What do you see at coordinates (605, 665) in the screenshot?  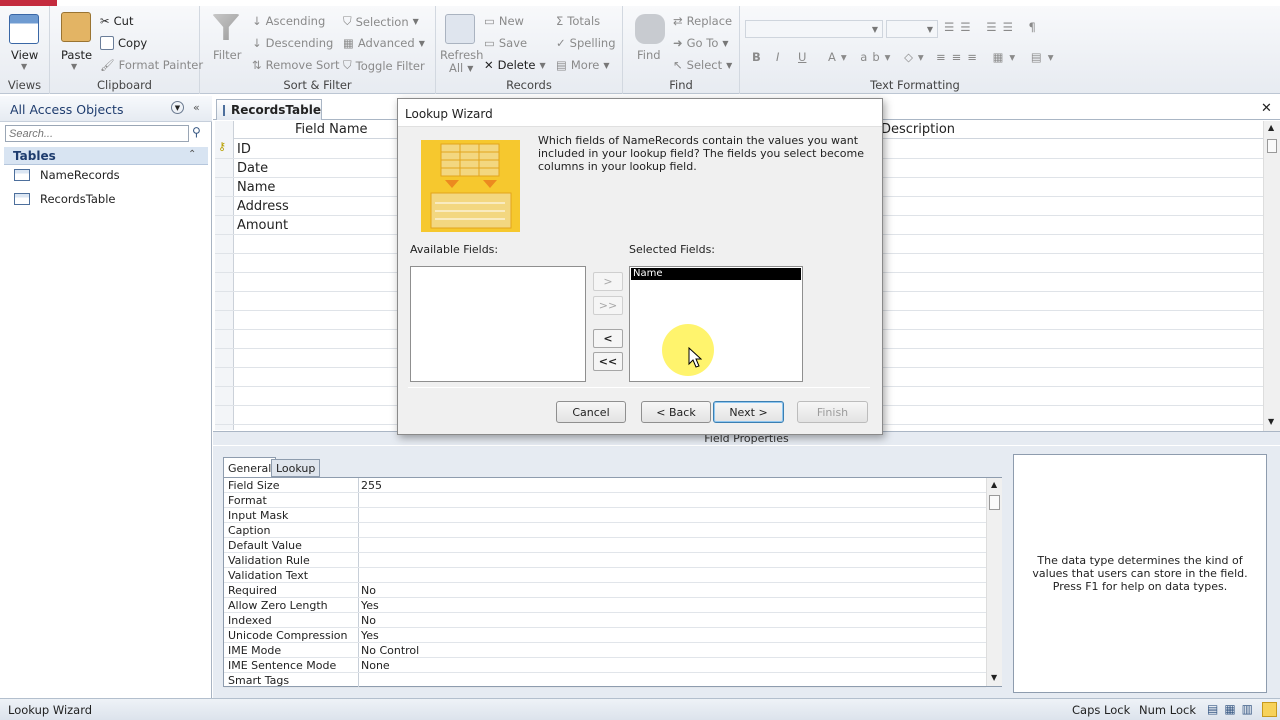 I see `property-row: IME Sentence Mode None` at bounding box center [605, 665].